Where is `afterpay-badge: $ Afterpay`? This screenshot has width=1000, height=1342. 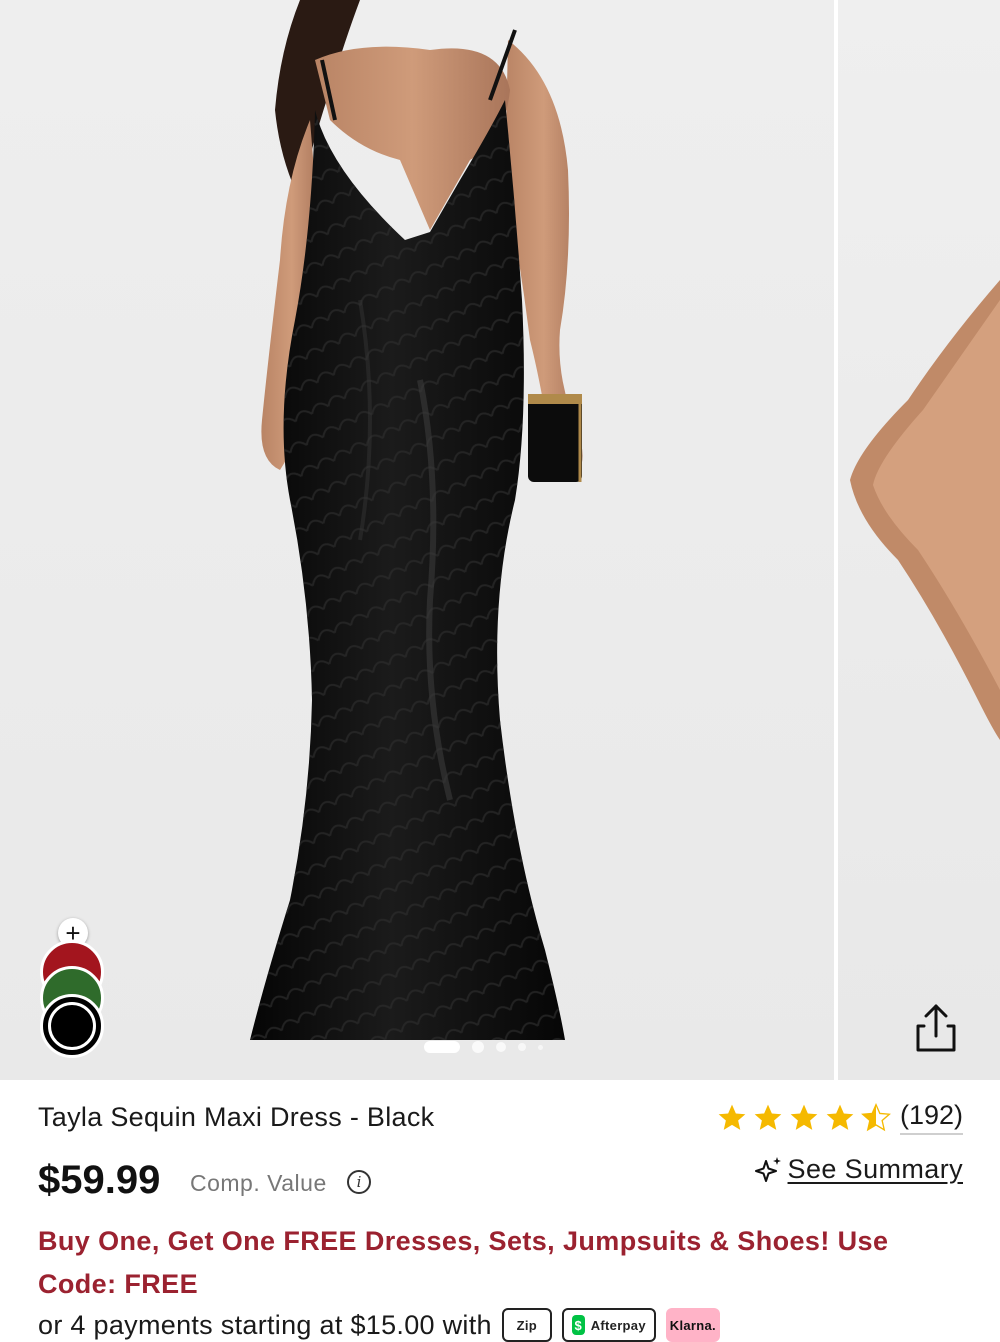 afterpay-badge: $ Afterpay is located at coordinates (608, 1325).